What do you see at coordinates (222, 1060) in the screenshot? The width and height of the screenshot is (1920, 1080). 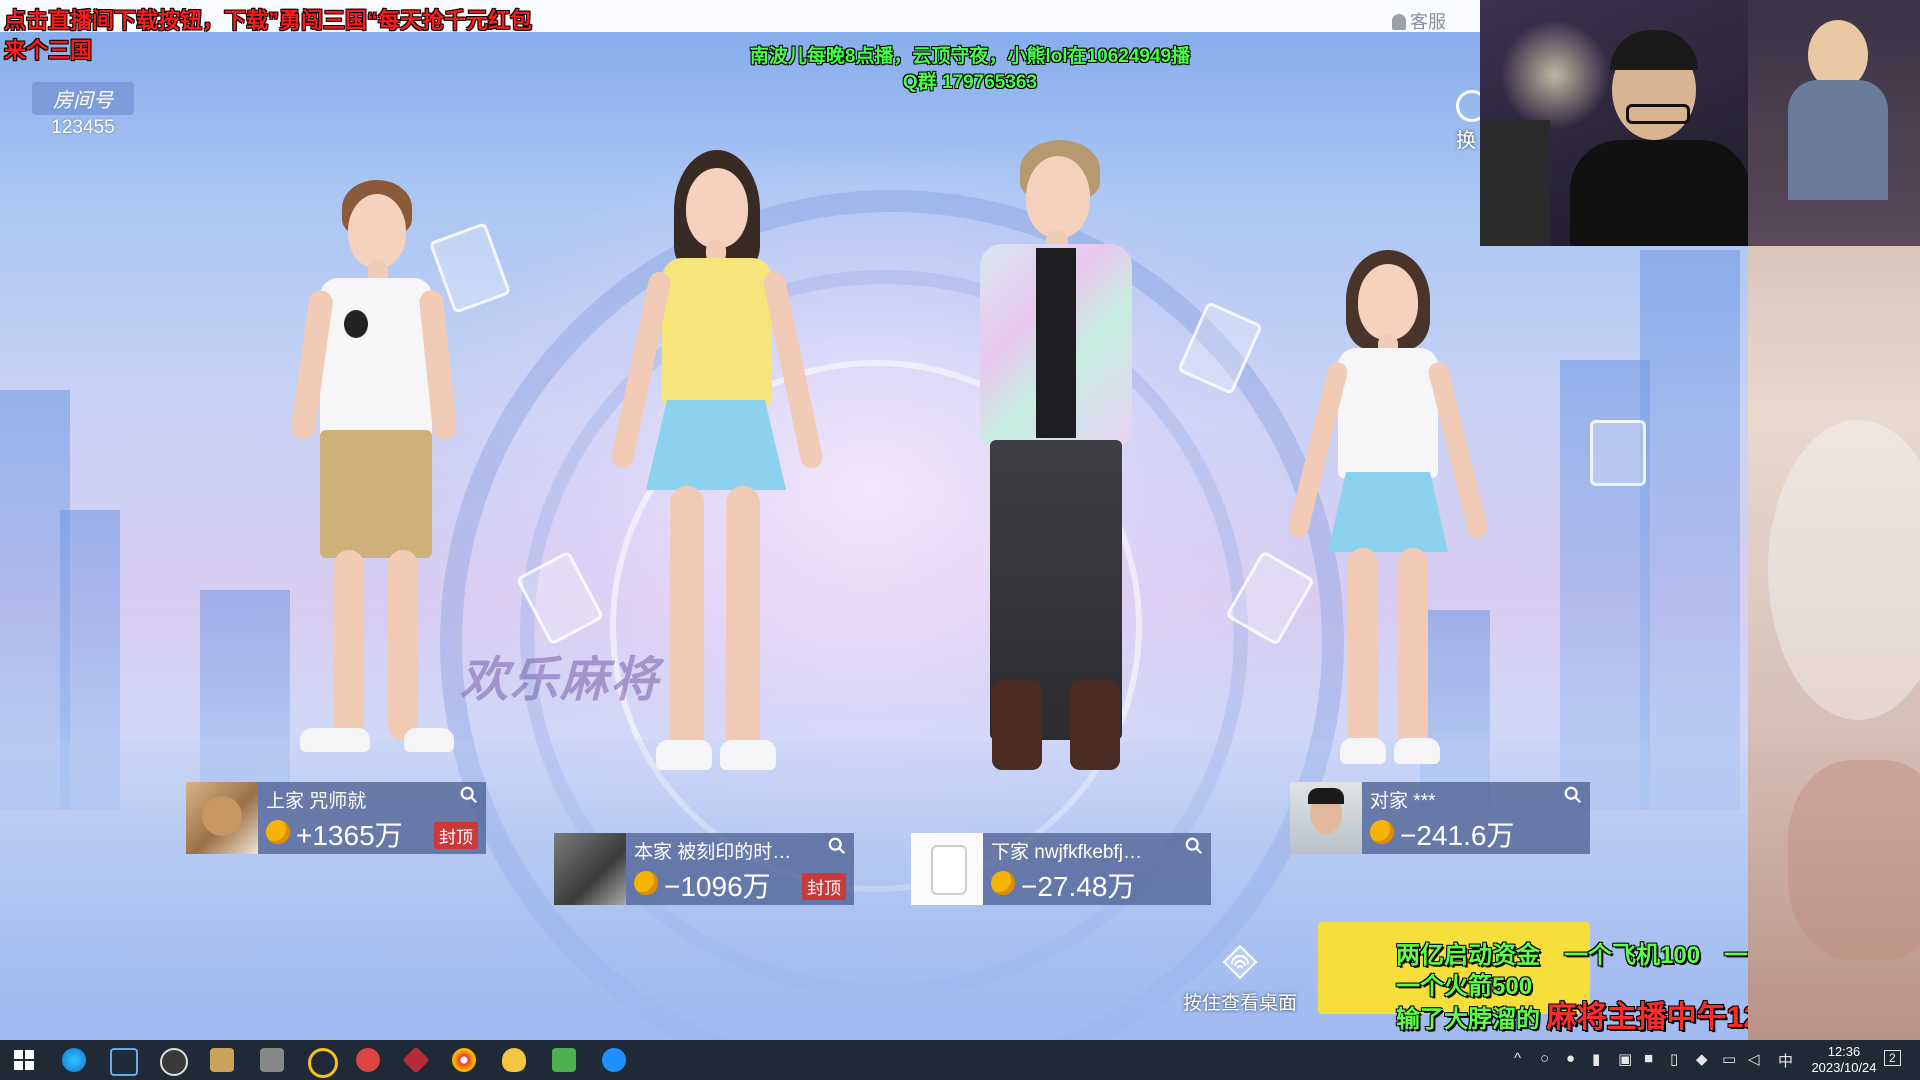 I see `league-icon` at bounding box center [222, 1060].